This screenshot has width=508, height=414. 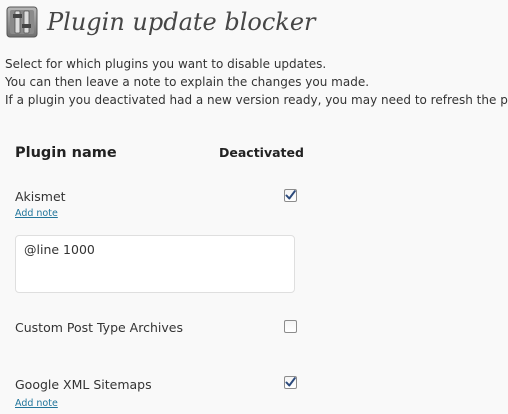 I want to click on deactivate-checkbox-akismet, so click(x=290, y=195).